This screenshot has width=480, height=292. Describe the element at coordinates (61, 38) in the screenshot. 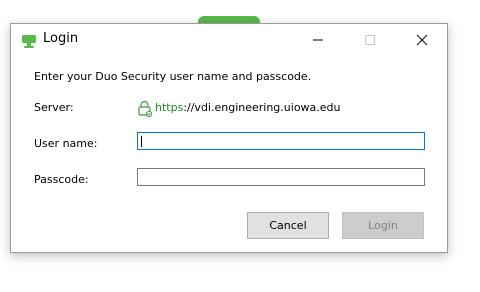

I see `window-title: Login` at that location.